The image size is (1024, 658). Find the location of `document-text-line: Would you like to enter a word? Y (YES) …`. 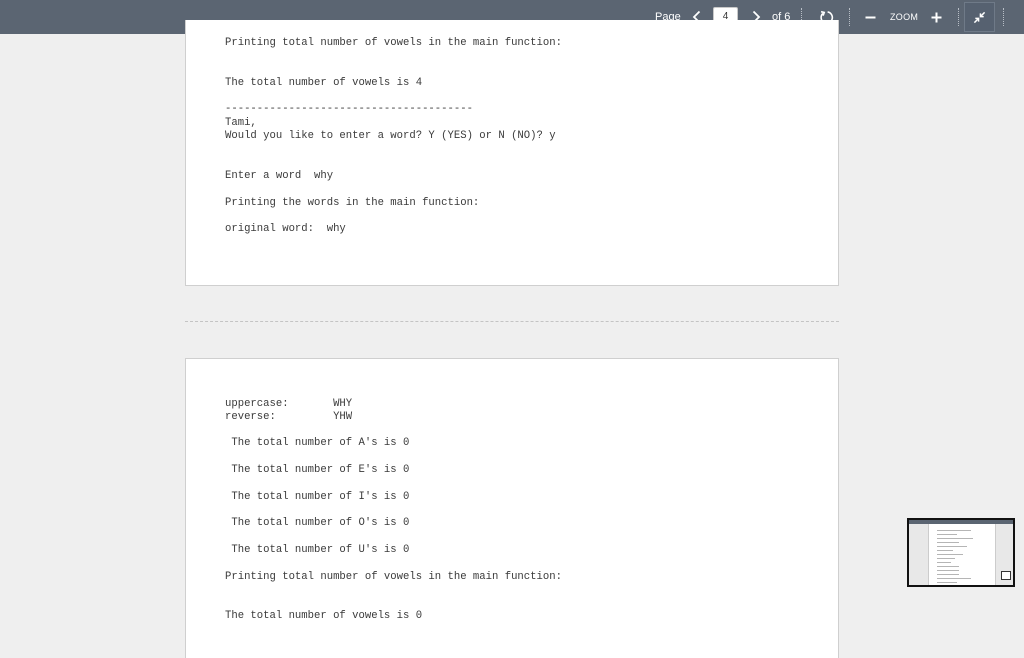

document-text-line: Would you like to enter a word? Y (YES) … is located at coordinates (390, 136).